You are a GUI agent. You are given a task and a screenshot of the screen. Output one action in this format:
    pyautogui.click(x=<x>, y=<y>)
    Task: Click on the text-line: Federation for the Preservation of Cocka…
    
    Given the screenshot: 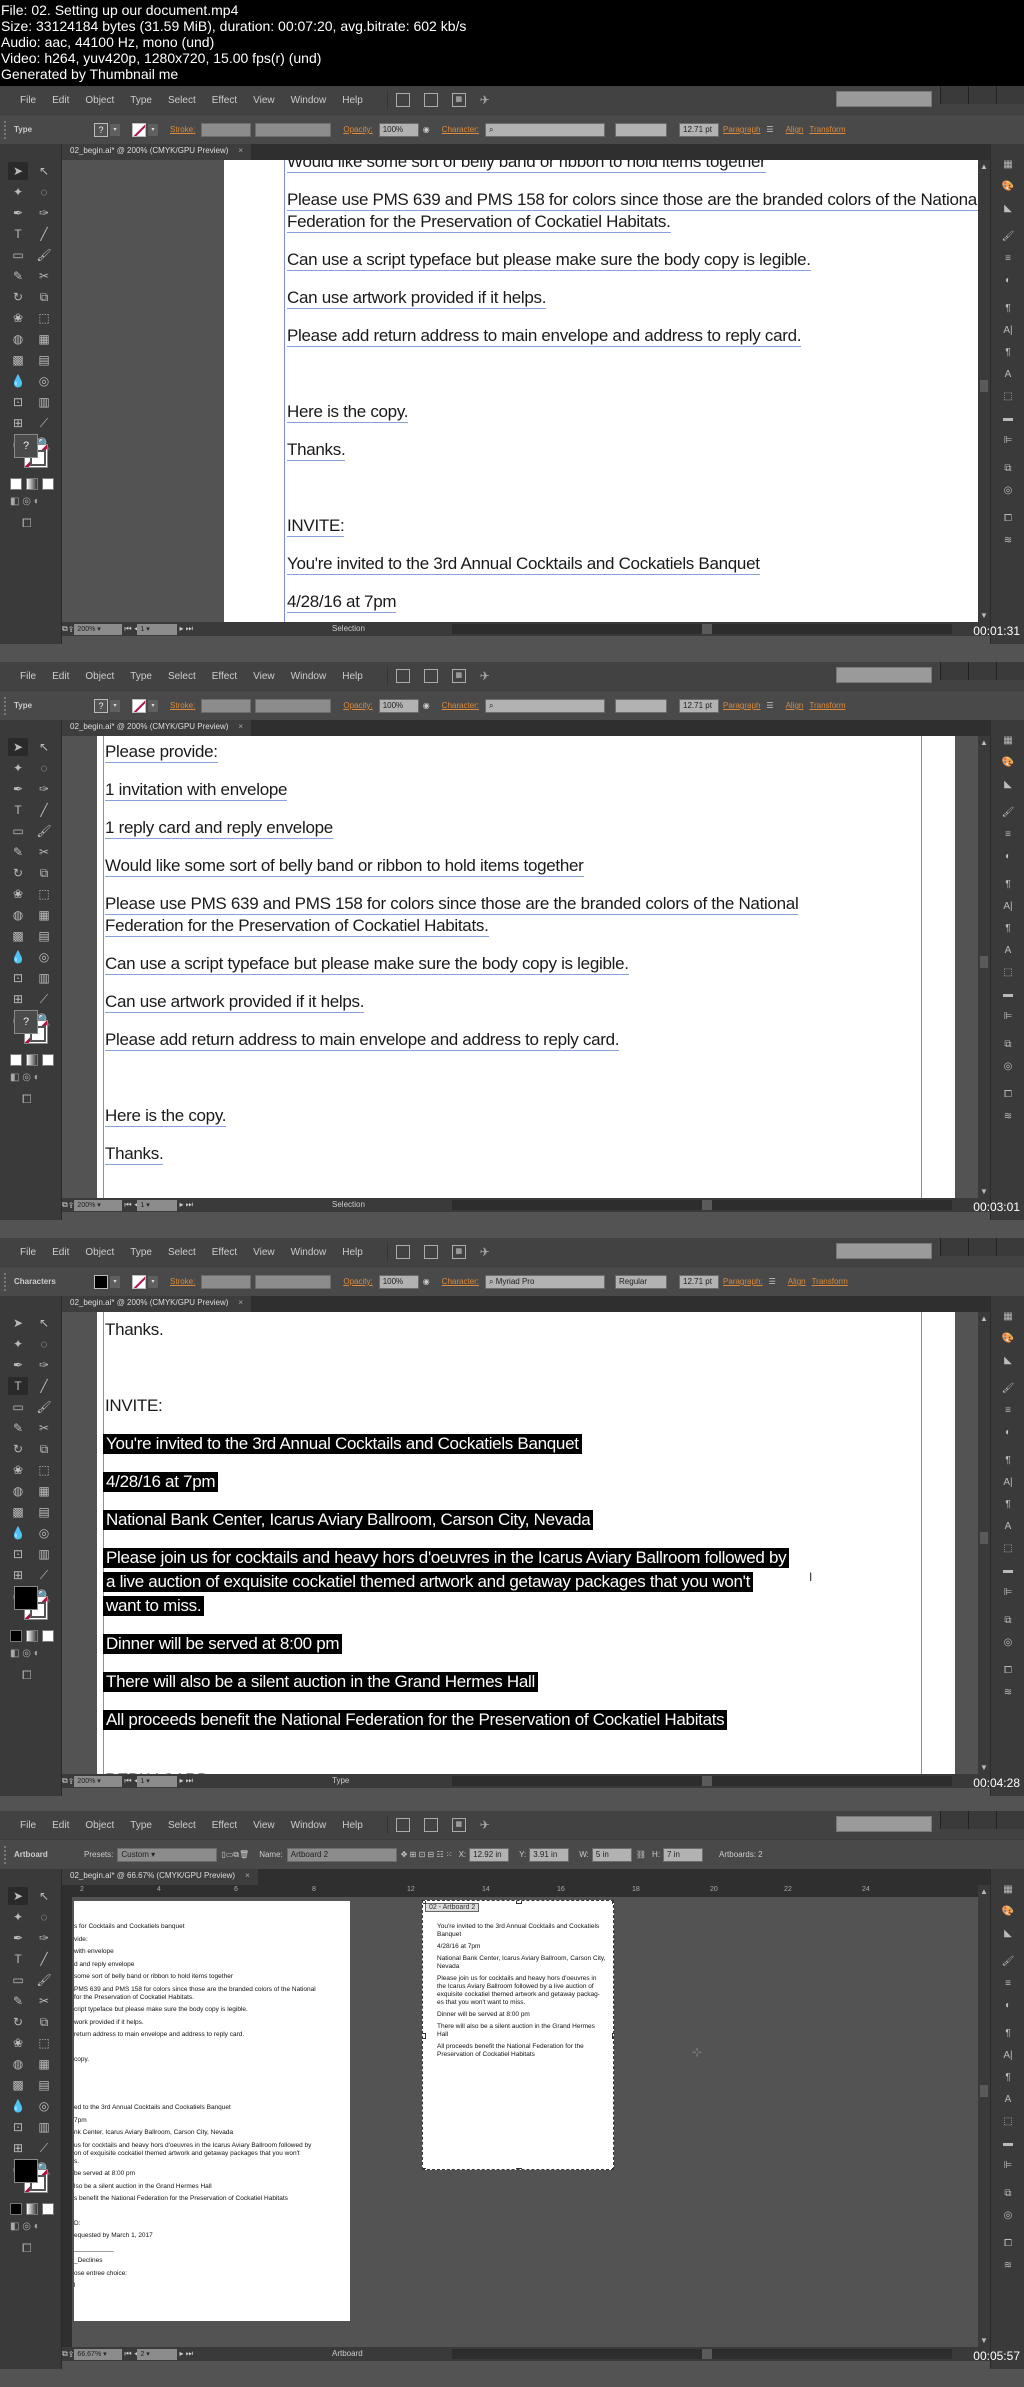 What is the action you would take?
    pyautogui.click(x=297, y=926)
    